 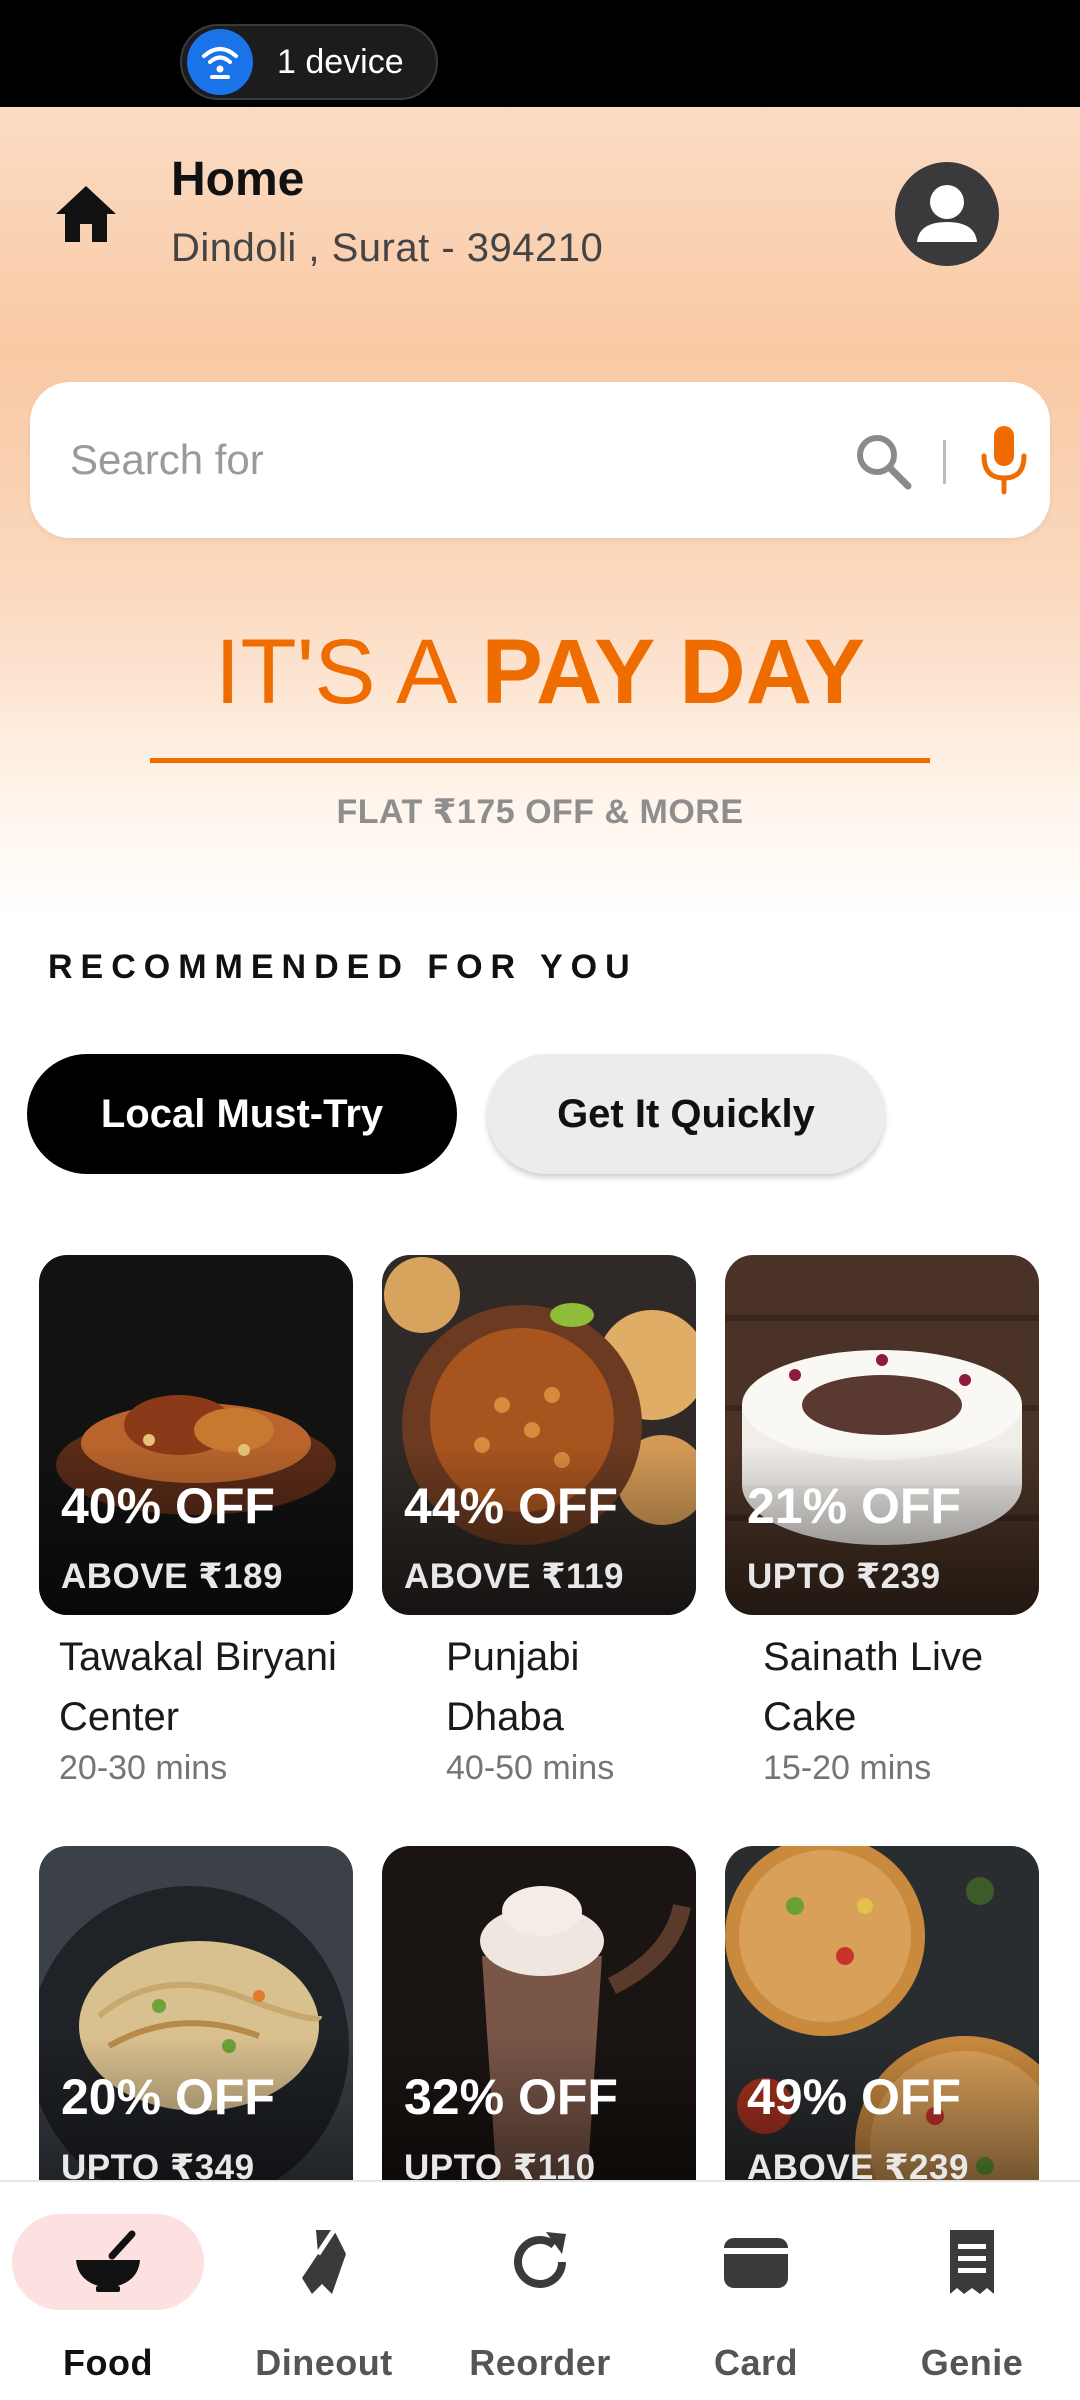 What do you see at coordinates (513, 1687) in the screenshot?
I see `restaurant-name: Punjabi Dhaba` at bounding box center [513, 1687].